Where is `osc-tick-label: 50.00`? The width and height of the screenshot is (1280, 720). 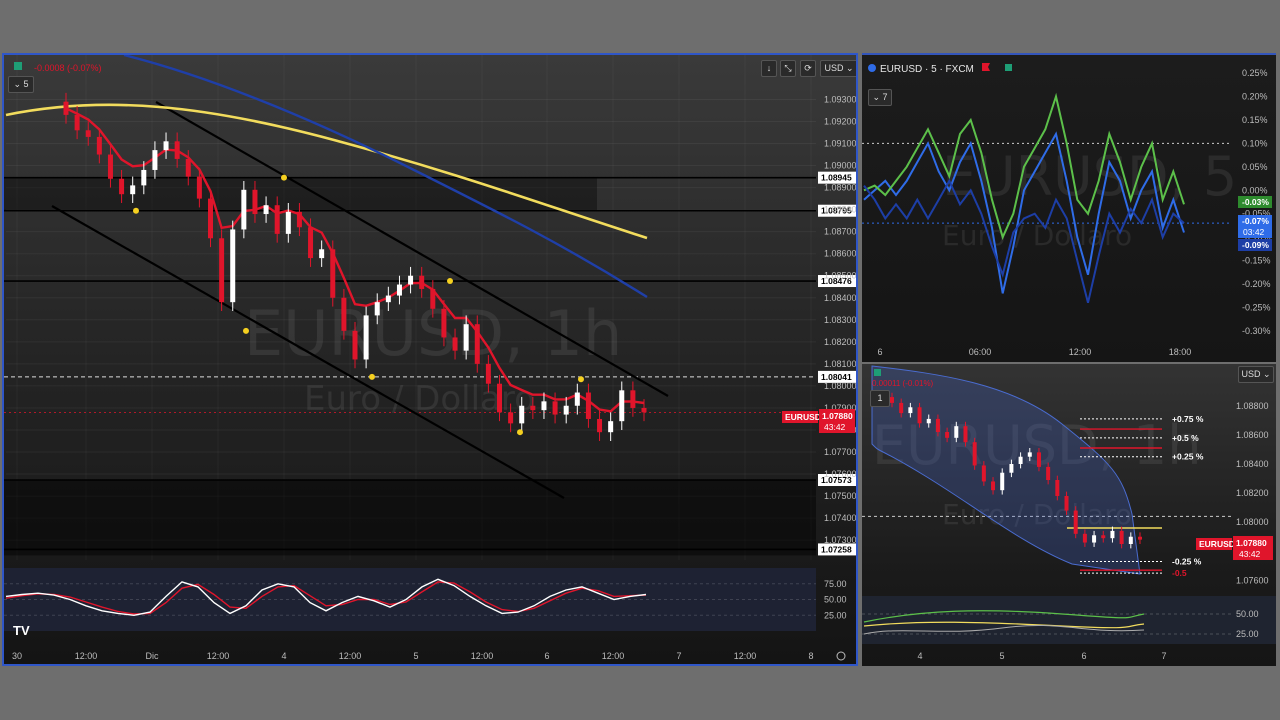 osc-tick-label: 50.00 is located at coordinates (1247, 614).